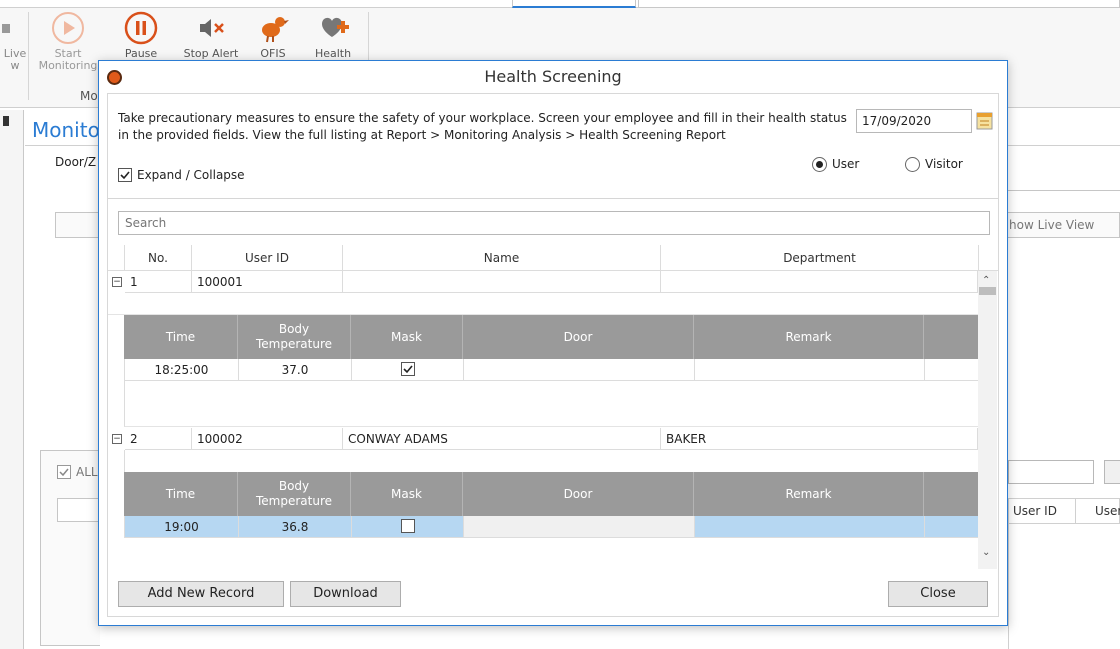 This screenshot has width=1120, height=649. Describe the element at coordinates (835, 166) in the screenshot. I see `radio-user: User` at that location.